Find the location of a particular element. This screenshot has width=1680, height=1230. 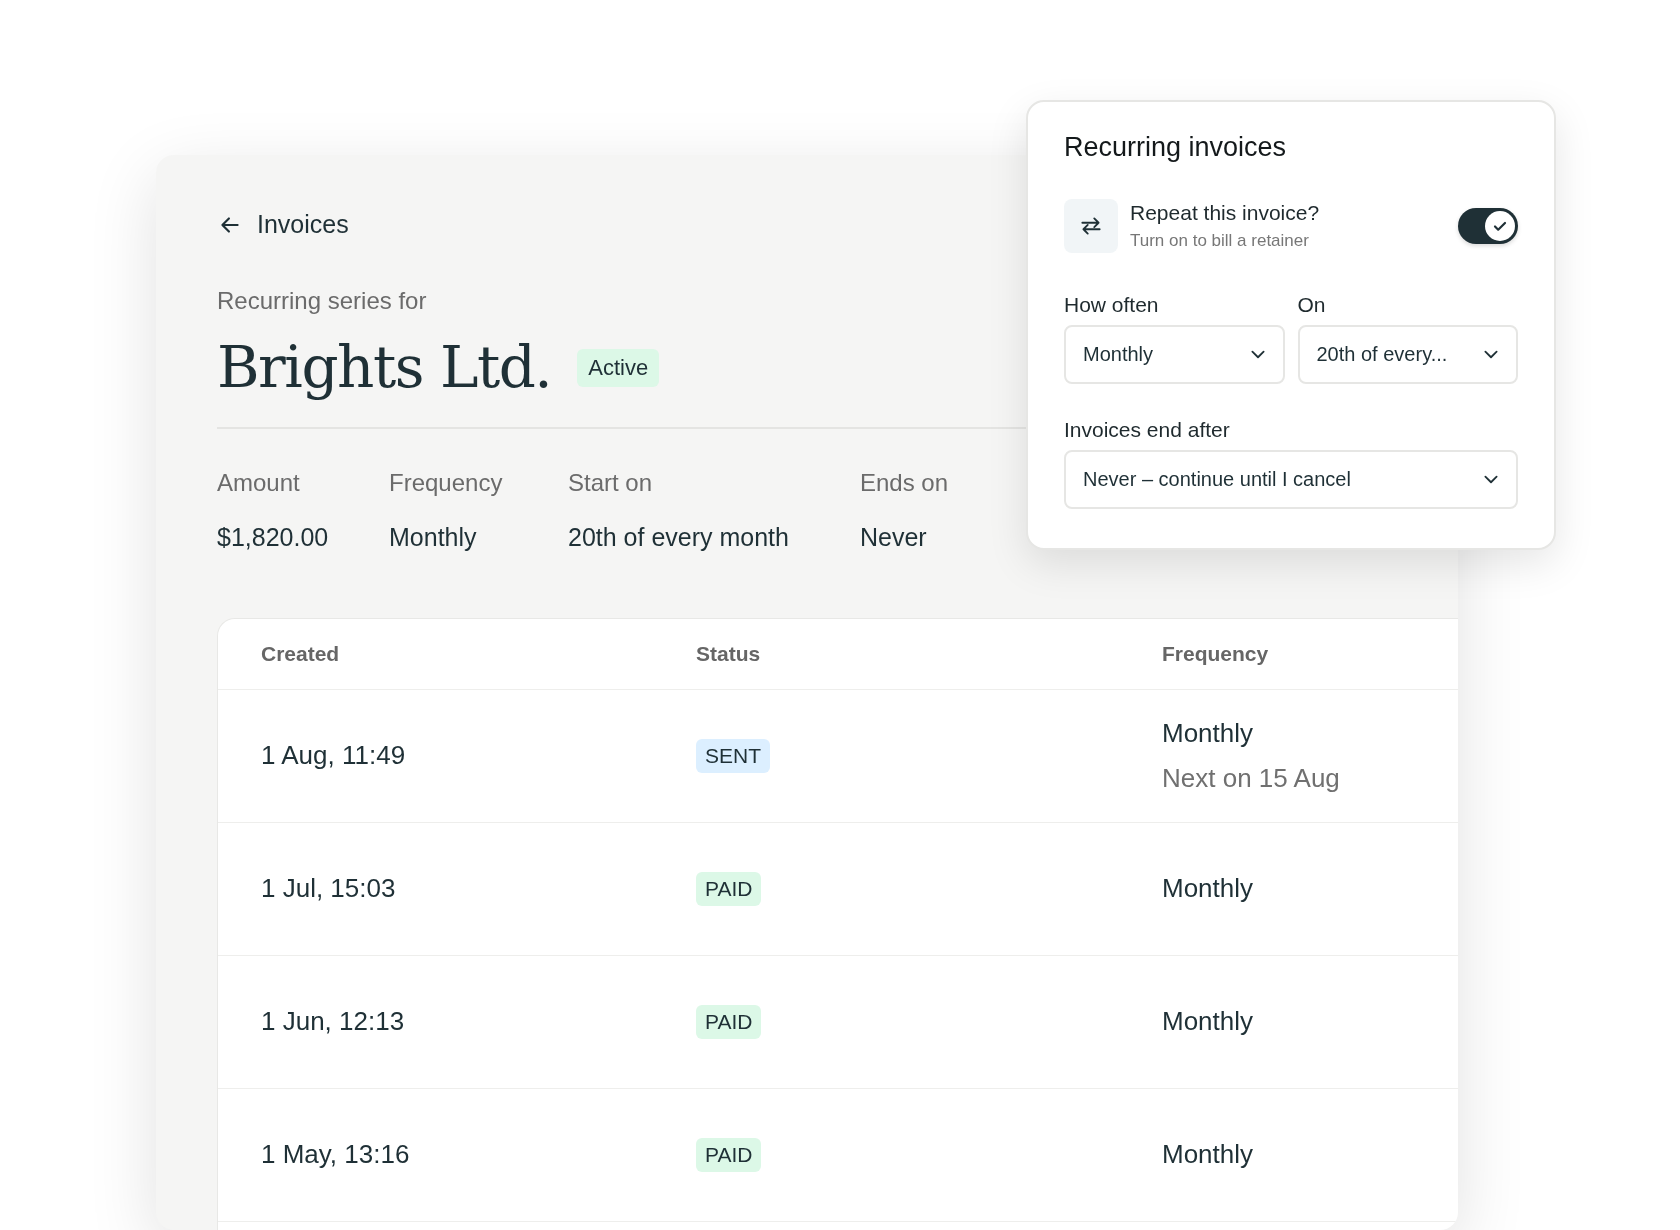

end-select: Never – continue until I cancel is located at coordinates (1291, 479).